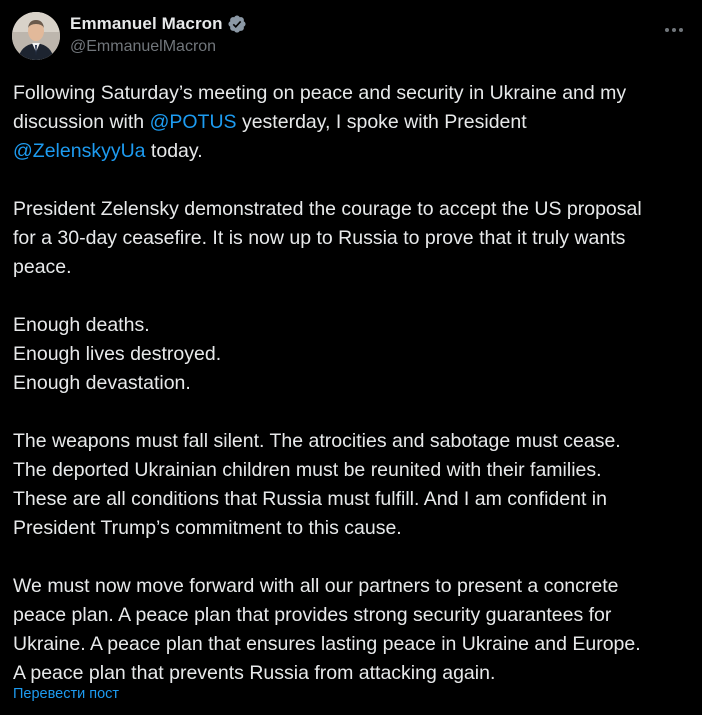 This screenshot has width=702, height=715. Describe the element at coordinates (174, 151) in the screenshot. I see `post-text-segment: today.` at that location.